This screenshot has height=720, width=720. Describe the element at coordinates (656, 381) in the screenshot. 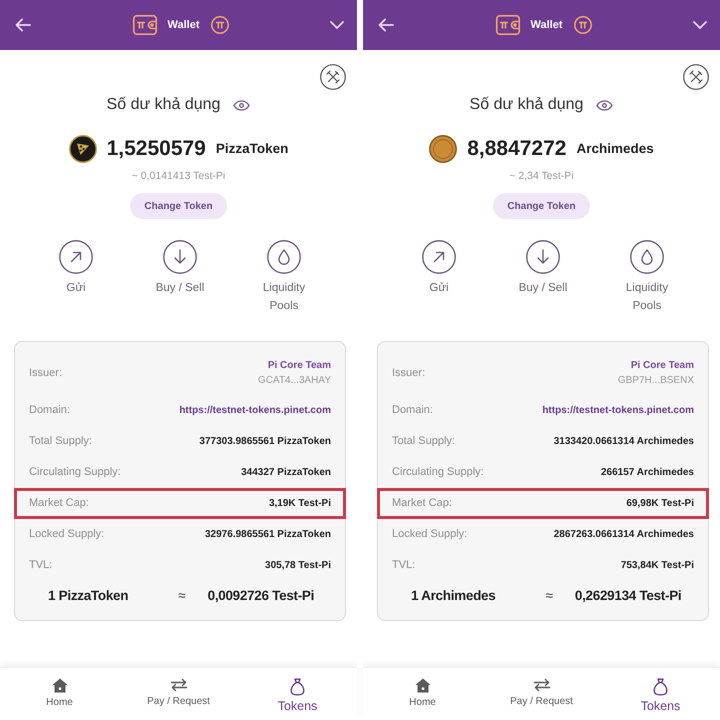

I see `issuer-address: GBP7H...BSENX` at that location.